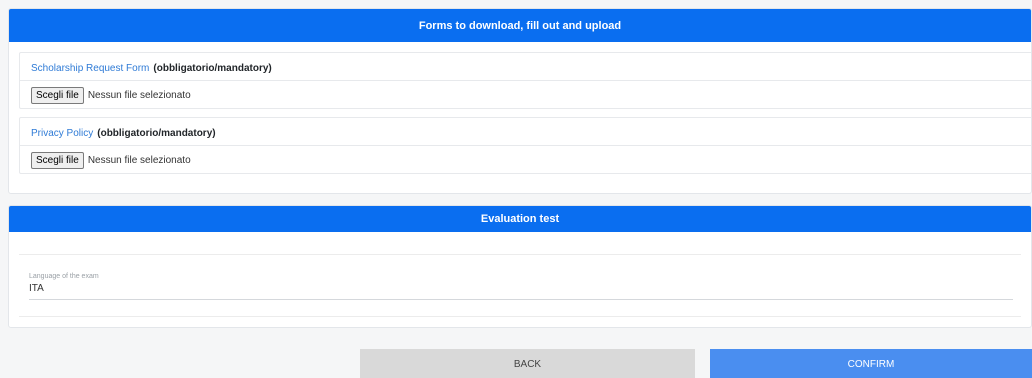 The image size is (1032, 378). I want to click on confirm-button: CONFIRM, so click(871, 363).